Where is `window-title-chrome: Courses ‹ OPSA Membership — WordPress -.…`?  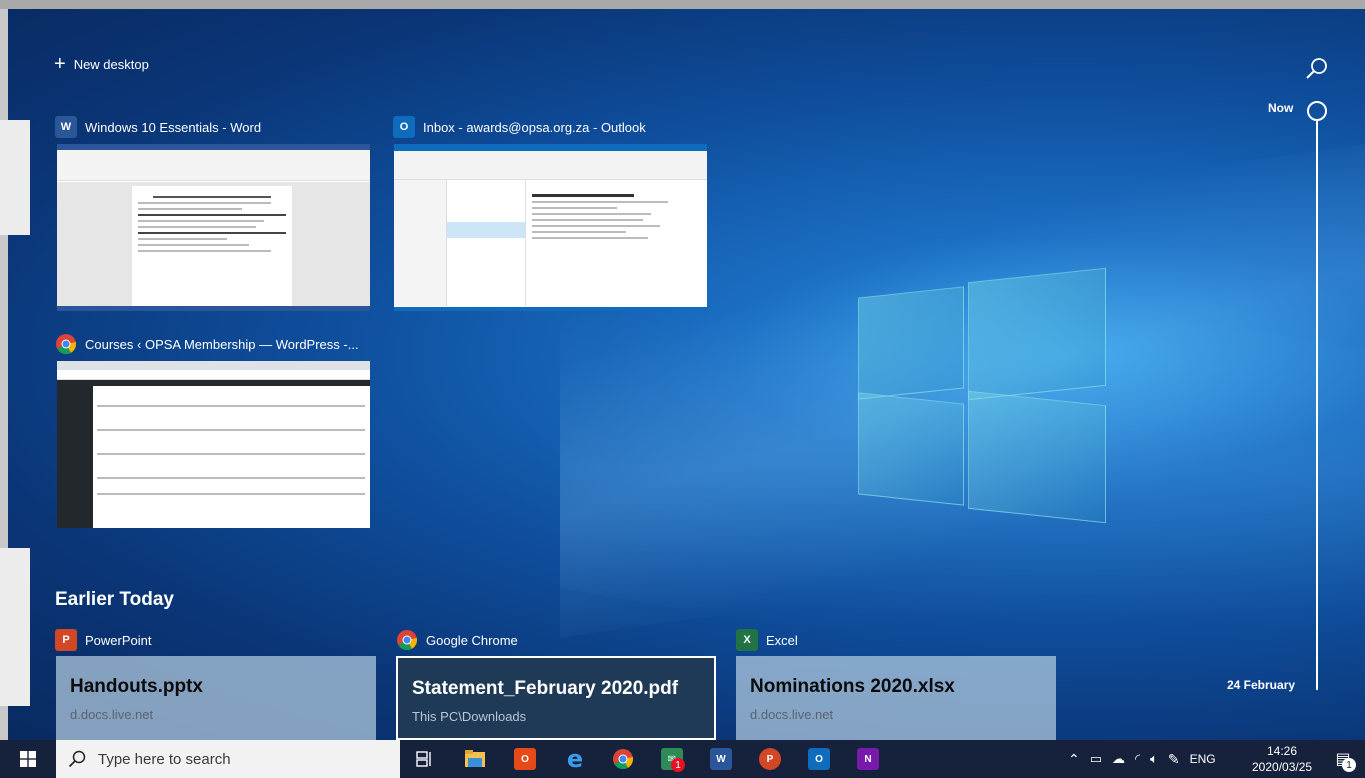
window-title-chrome: Courses ‹ OPSA Membership — WordPress -.… is located at coordinates (207, 344).